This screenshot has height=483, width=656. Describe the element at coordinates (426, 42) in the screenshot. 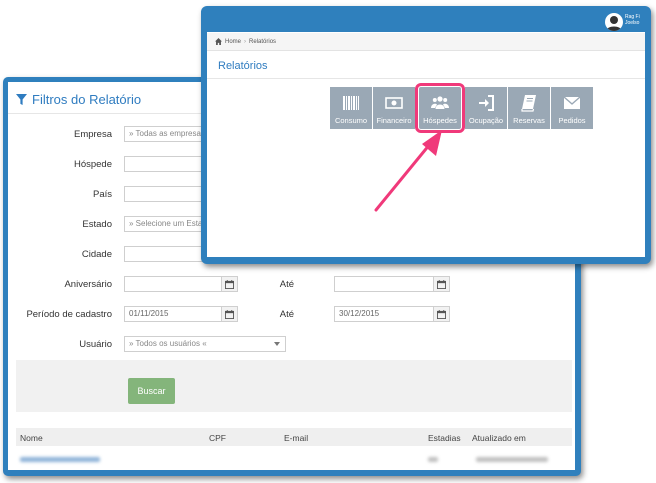

I see `breadcrumb: Home › Relatórios` at that location.